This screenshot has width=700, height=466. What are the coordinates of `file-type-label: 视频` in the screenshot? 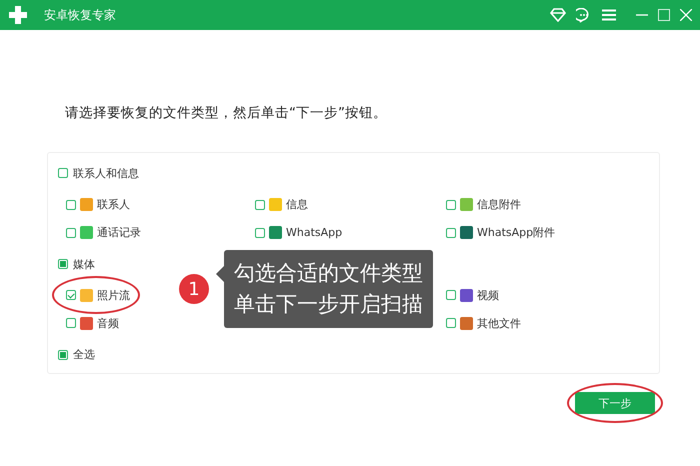 It's located at (488, 295).